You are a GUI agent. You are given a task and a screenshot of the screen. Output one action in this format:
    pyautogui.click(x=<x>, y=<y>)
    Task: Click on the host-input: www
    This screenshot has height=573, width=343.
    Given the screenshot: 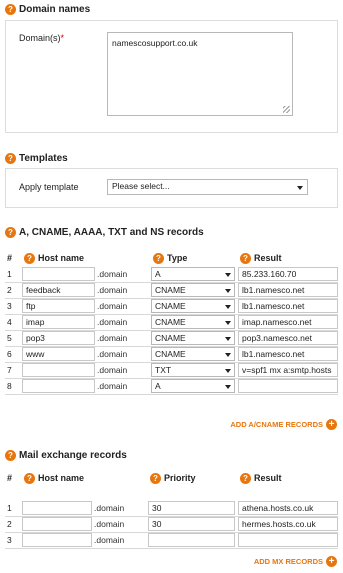 What is the action you would take?
    pyautogui.click(x=58, y=354)
    